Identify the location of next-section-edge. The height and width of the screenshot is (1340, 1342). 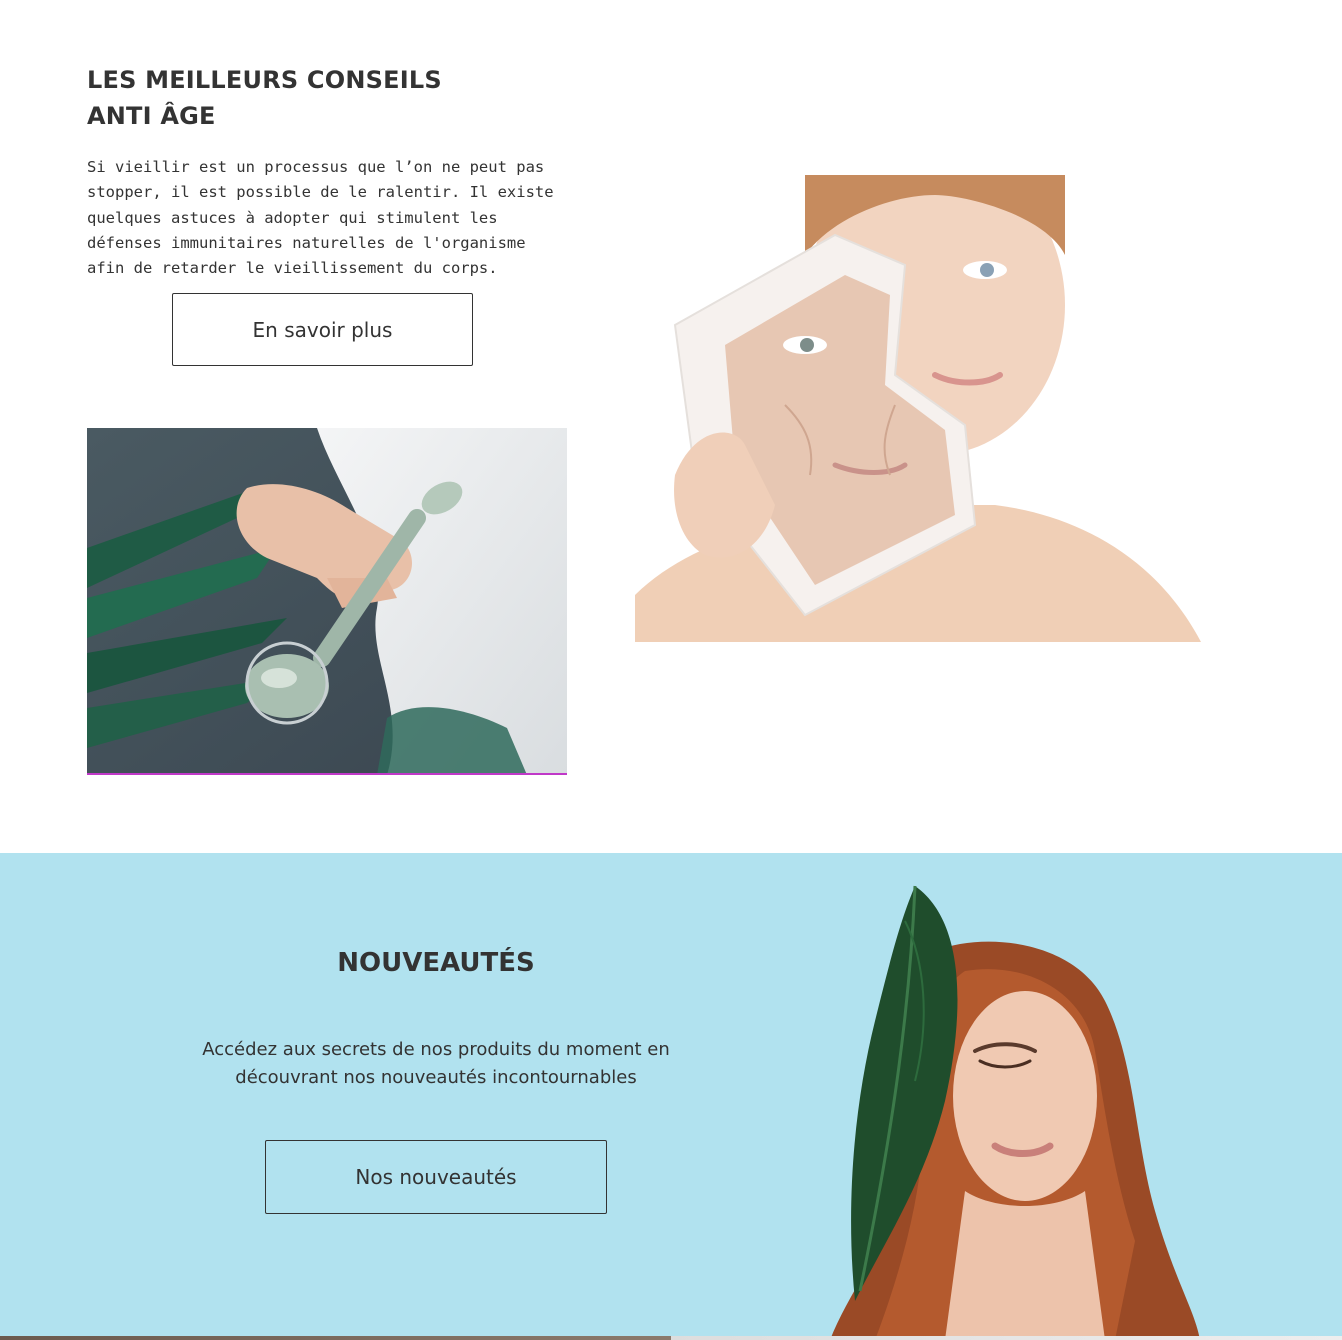
(671, 1338).